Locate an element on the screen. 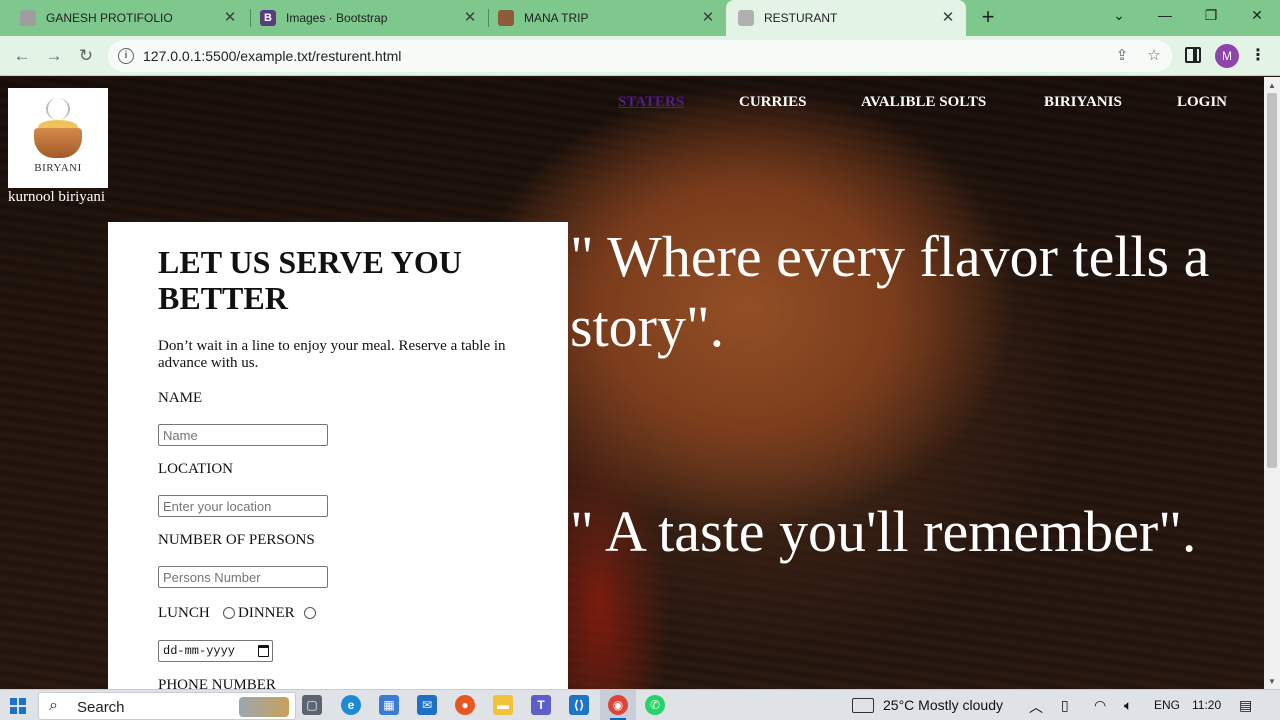 The image size is (1280, 720). dinner-label: DINNER is located at coordinates (266, 613).